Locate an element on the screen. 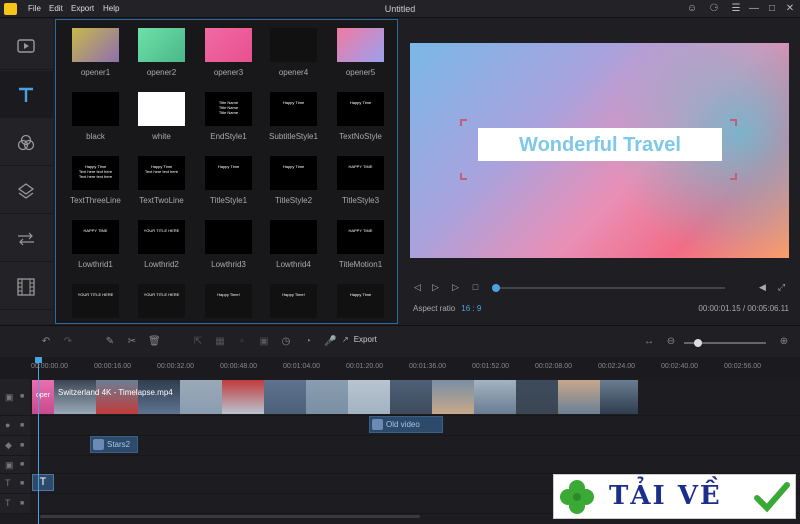  nav-overlays is located at coordinates (26, 190).